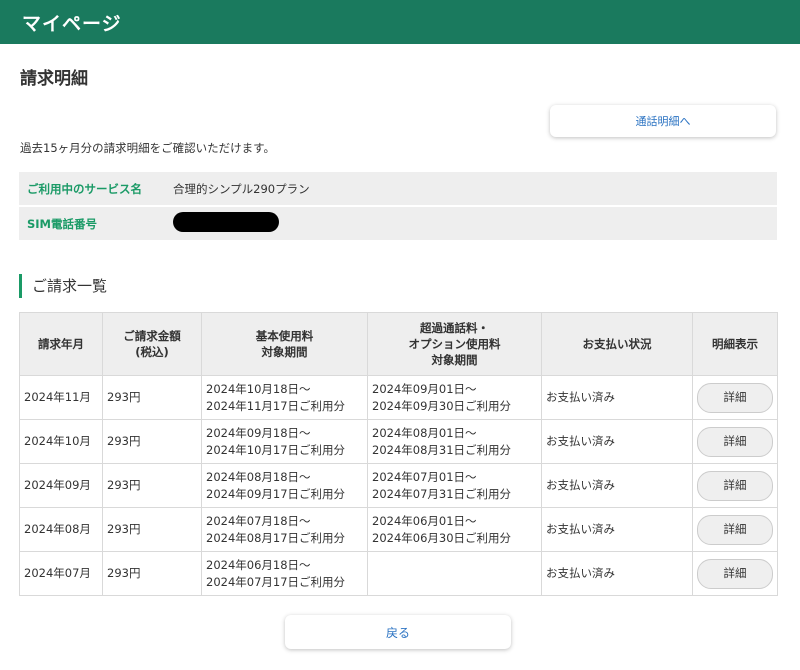 The width and height of the screenshot is (800, 670). What do you see at coordinates (61, 529) in the screenshot?
I see `billing-month: 2024年08月` at bounding box center [61, 529].